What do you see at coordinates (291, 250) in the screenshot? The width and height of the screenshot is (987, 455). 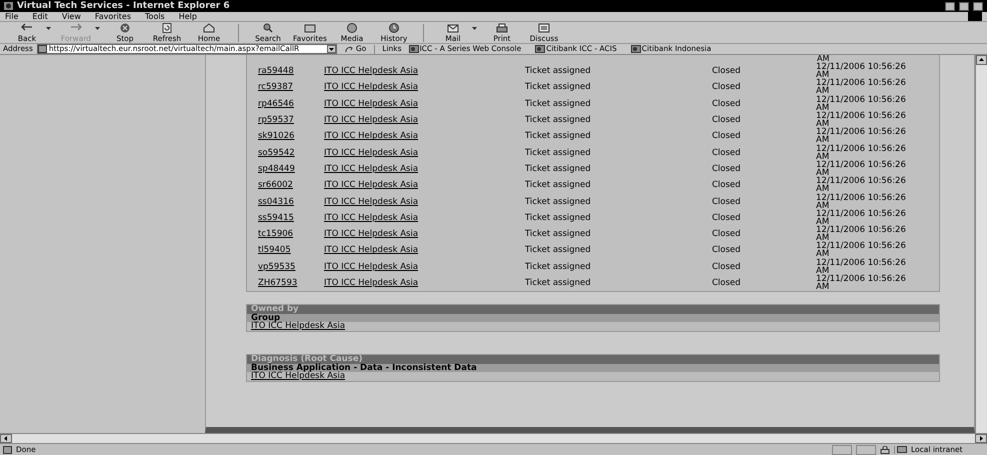 I see `ticket-link: tl59405` at bounding box center [291, 250].